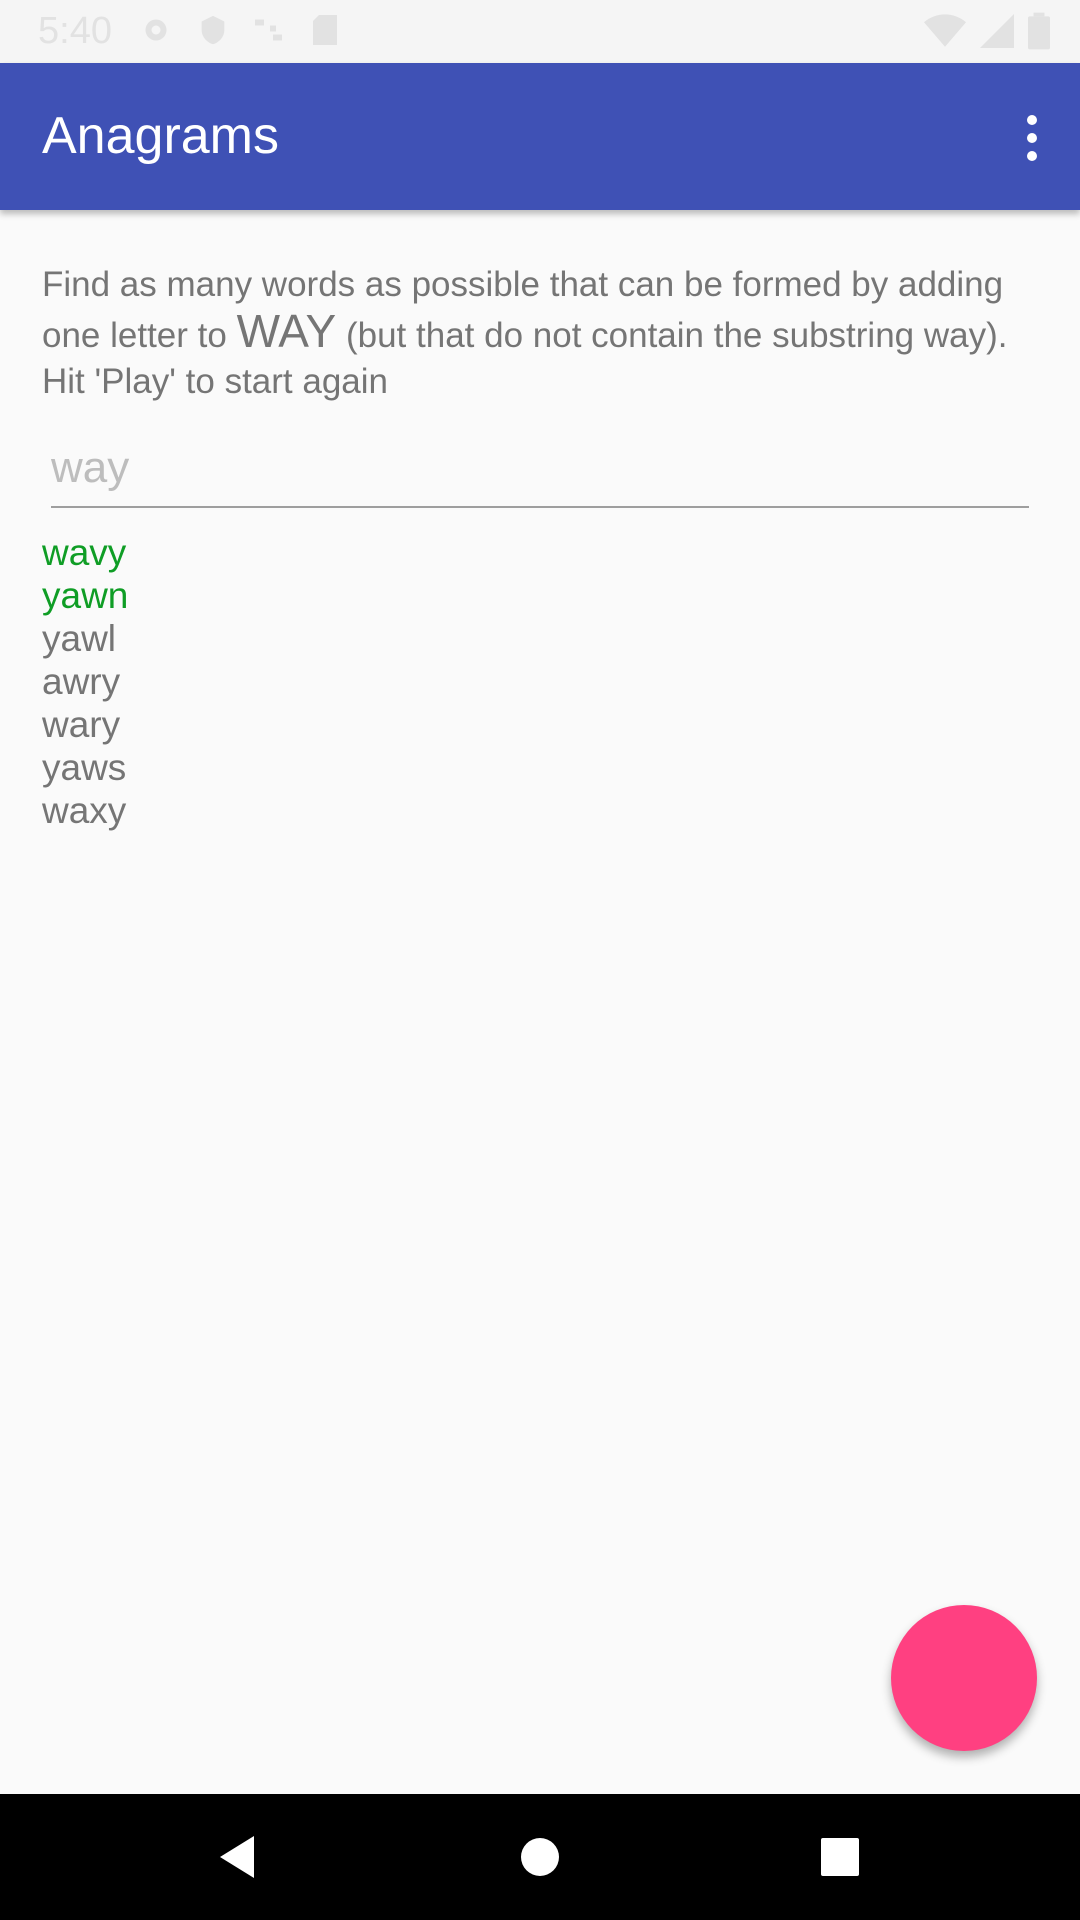 Image resolution: width=1080 pixels, height=1920 pixels. What do you see at coordinates (81, 724) in the screenshot?
I see `word-list-item: wary` at bounding box center [81, 724].